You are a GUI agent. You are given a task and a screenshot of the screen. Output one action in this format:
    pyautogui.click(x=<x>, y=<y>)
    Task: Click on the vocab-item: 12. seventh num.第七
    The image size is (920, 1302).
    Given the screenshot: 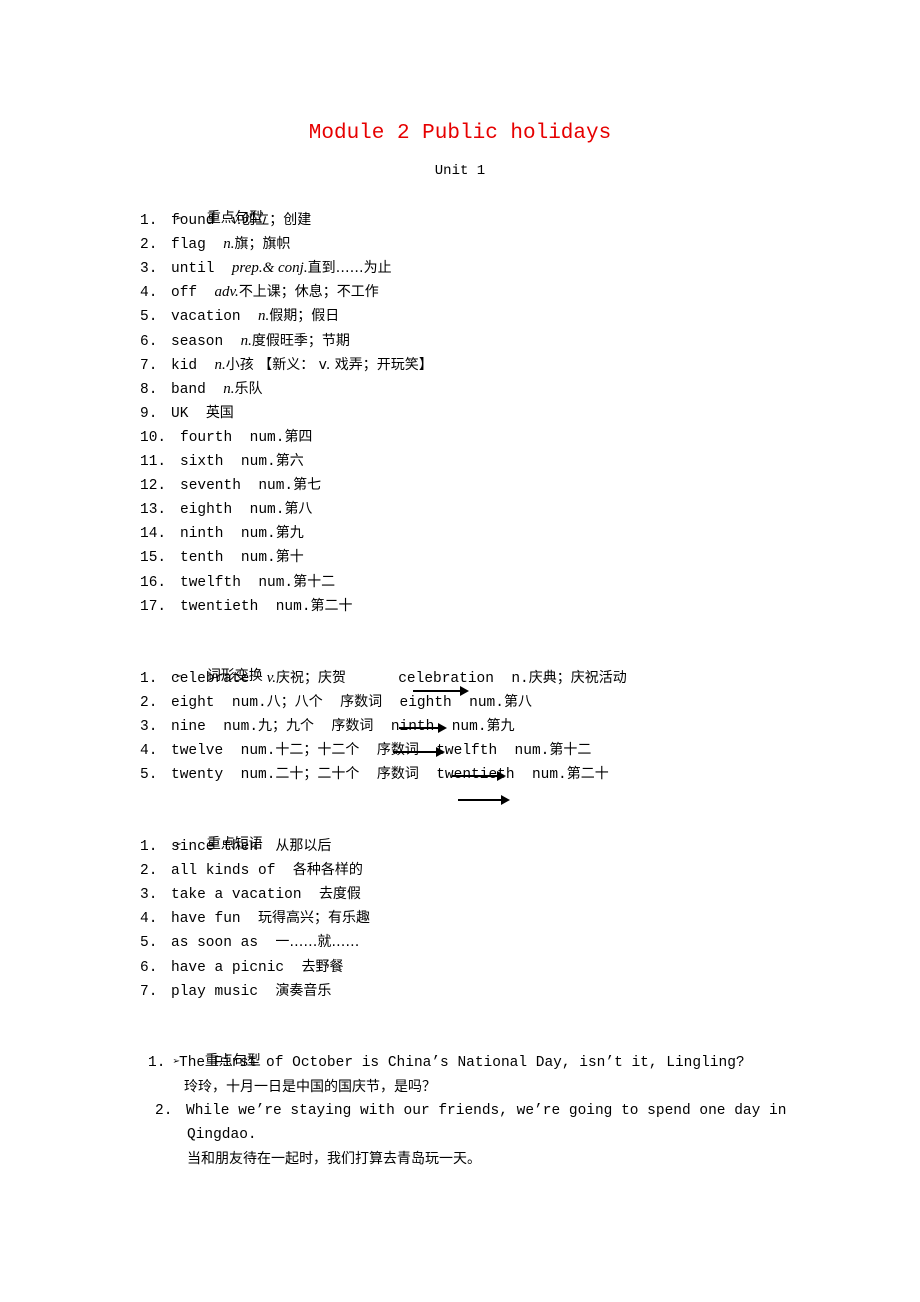 What is the action you would take?
    pyautogui.click(x=231, y=486)
    